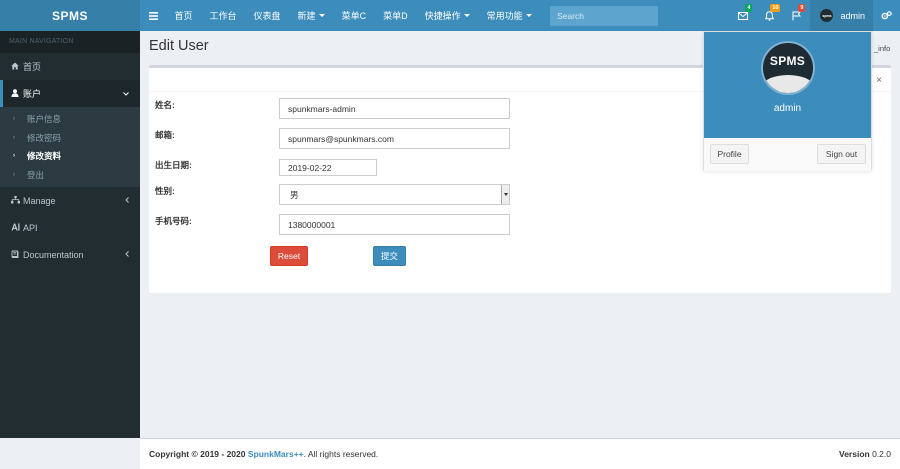 Image resolution: width=900 pixels, height=469 pixels. I want to click on search-input, so click(608, 15).